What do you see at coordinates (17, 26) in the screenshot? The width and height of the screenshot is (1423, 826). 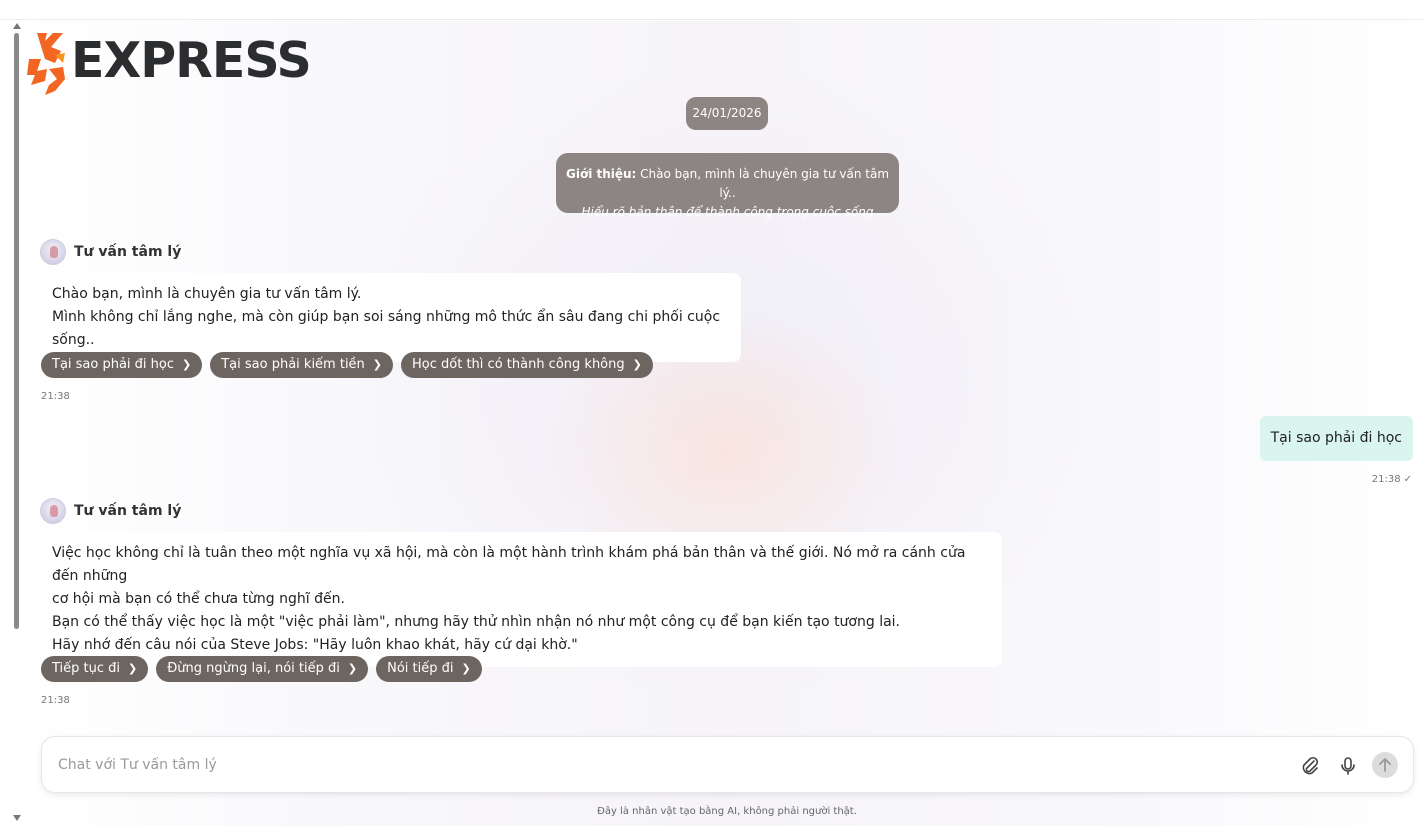 I see `scroll-up-arrow-icon` at bounding box center [17, 26].